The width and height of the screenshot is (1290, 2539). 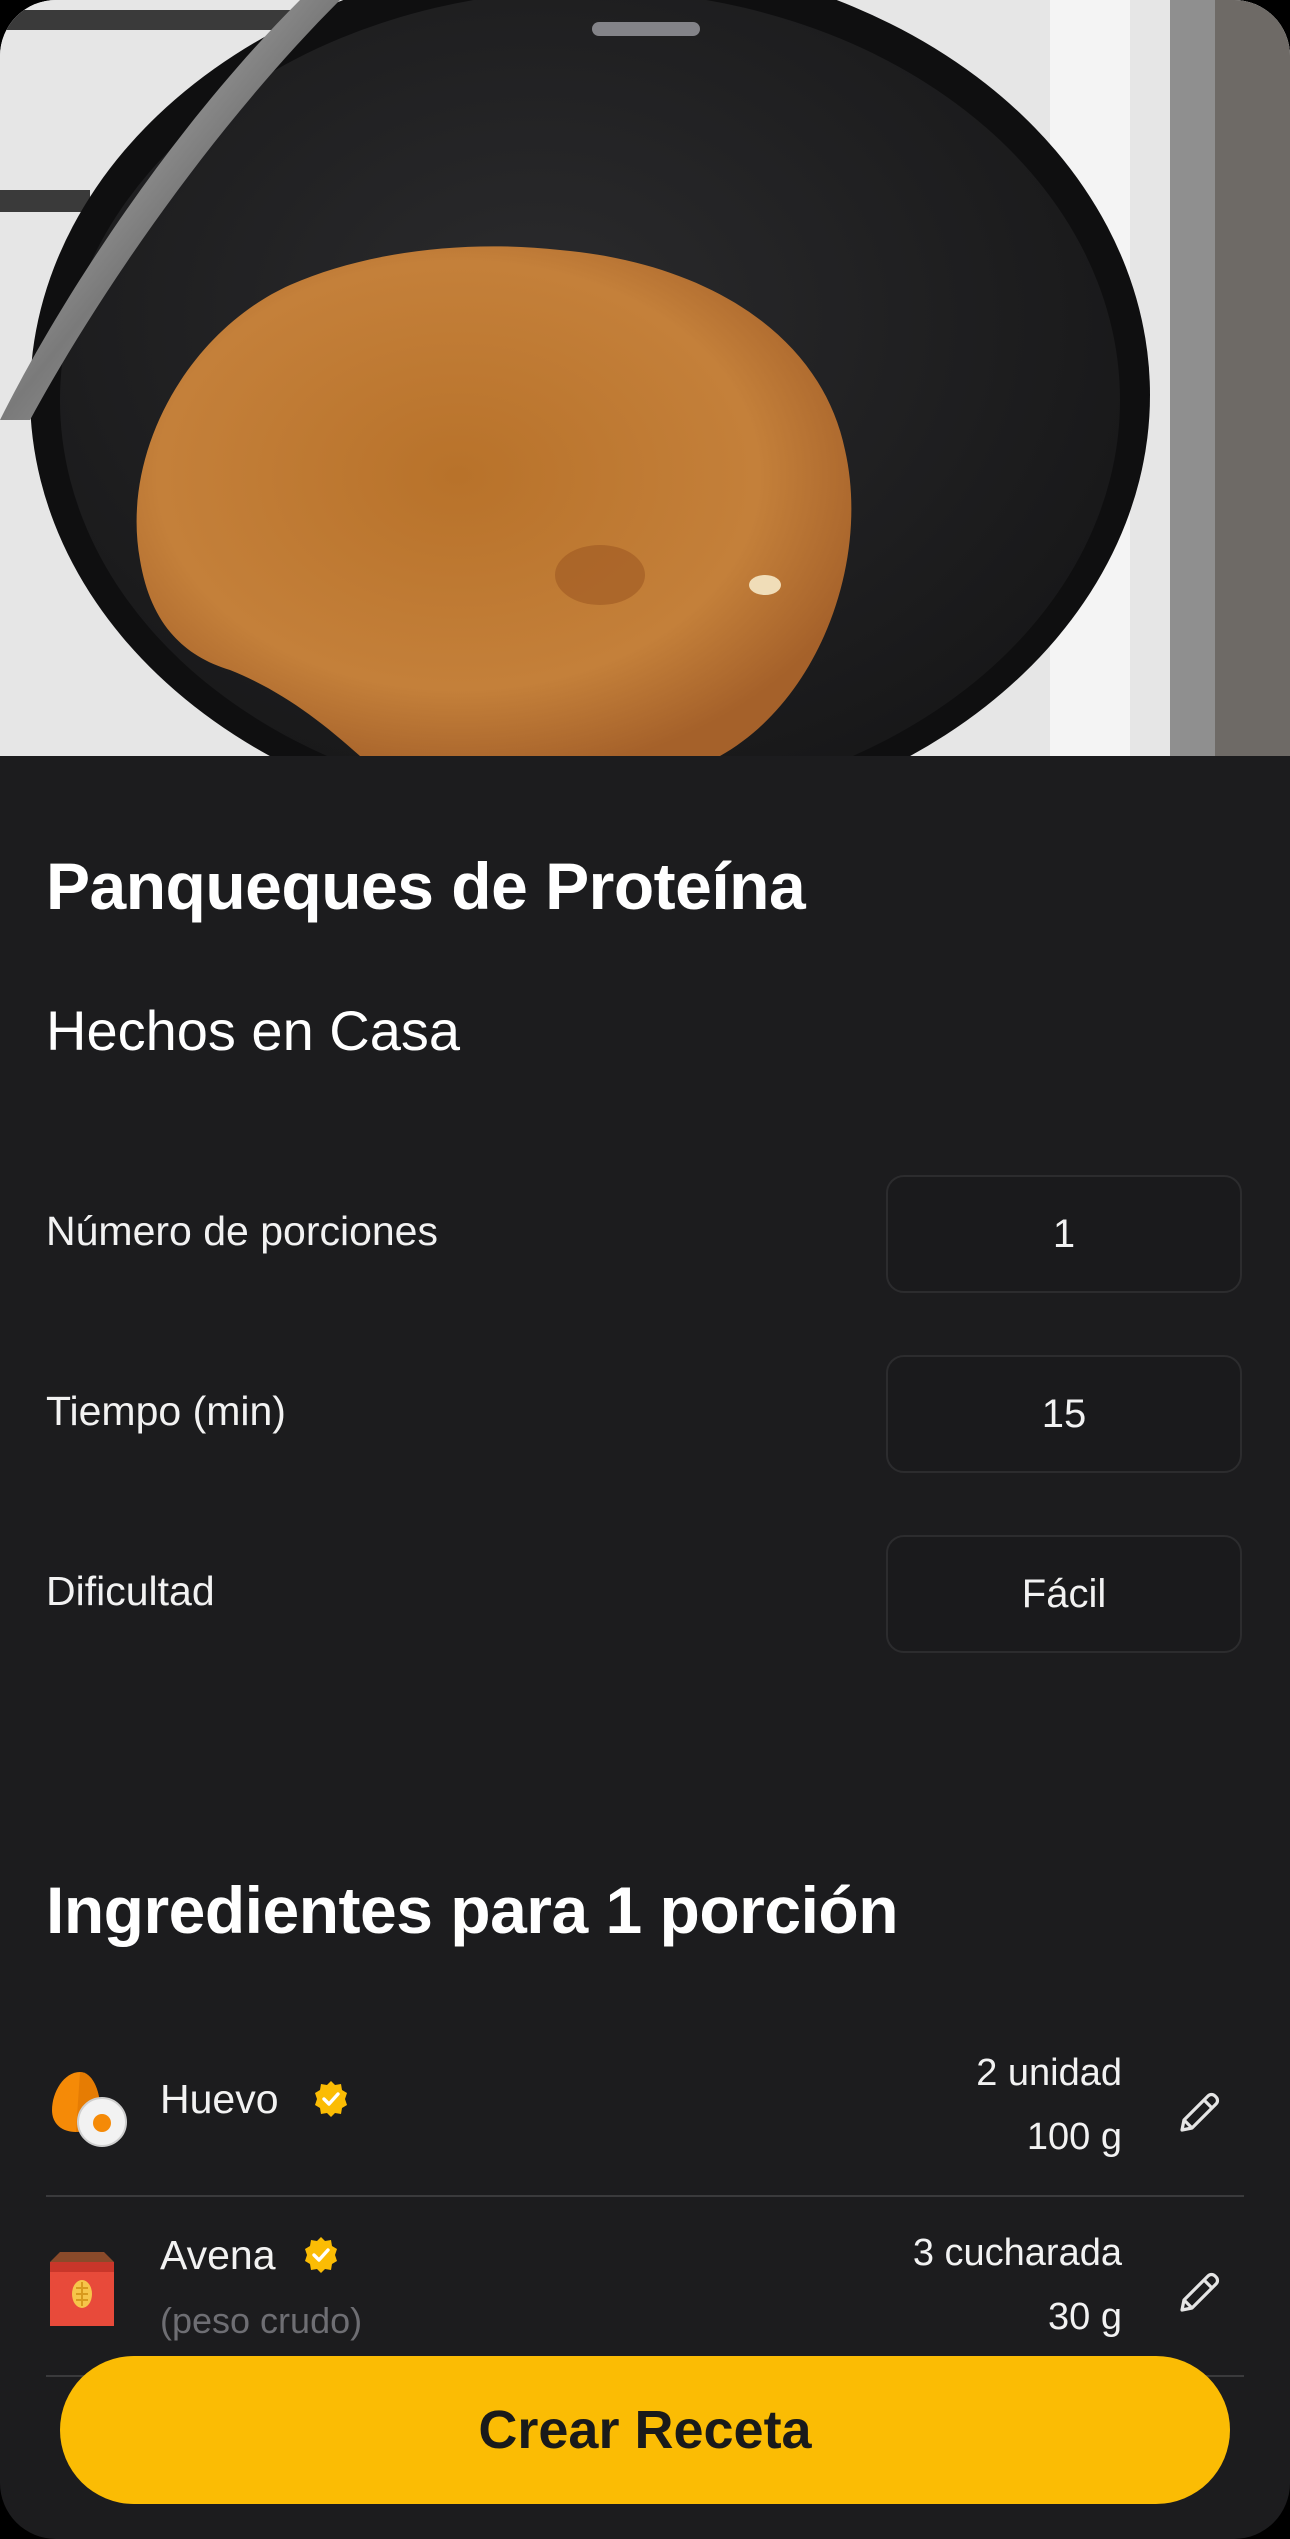 I want to click on time-label: Tiempo (min), so click(x=166, y=1411).